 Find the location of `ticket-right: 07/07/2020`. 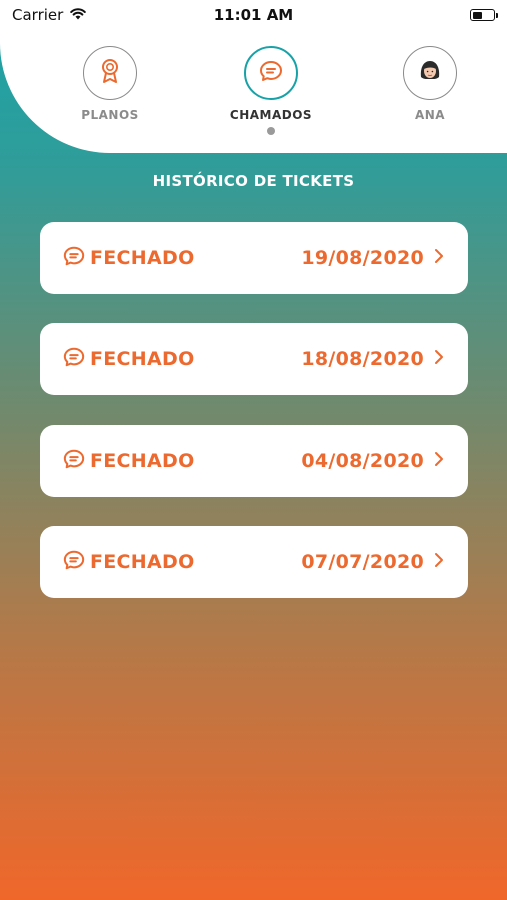

ticket-right: 07/07/2020 is located at coordinates (372, 562).